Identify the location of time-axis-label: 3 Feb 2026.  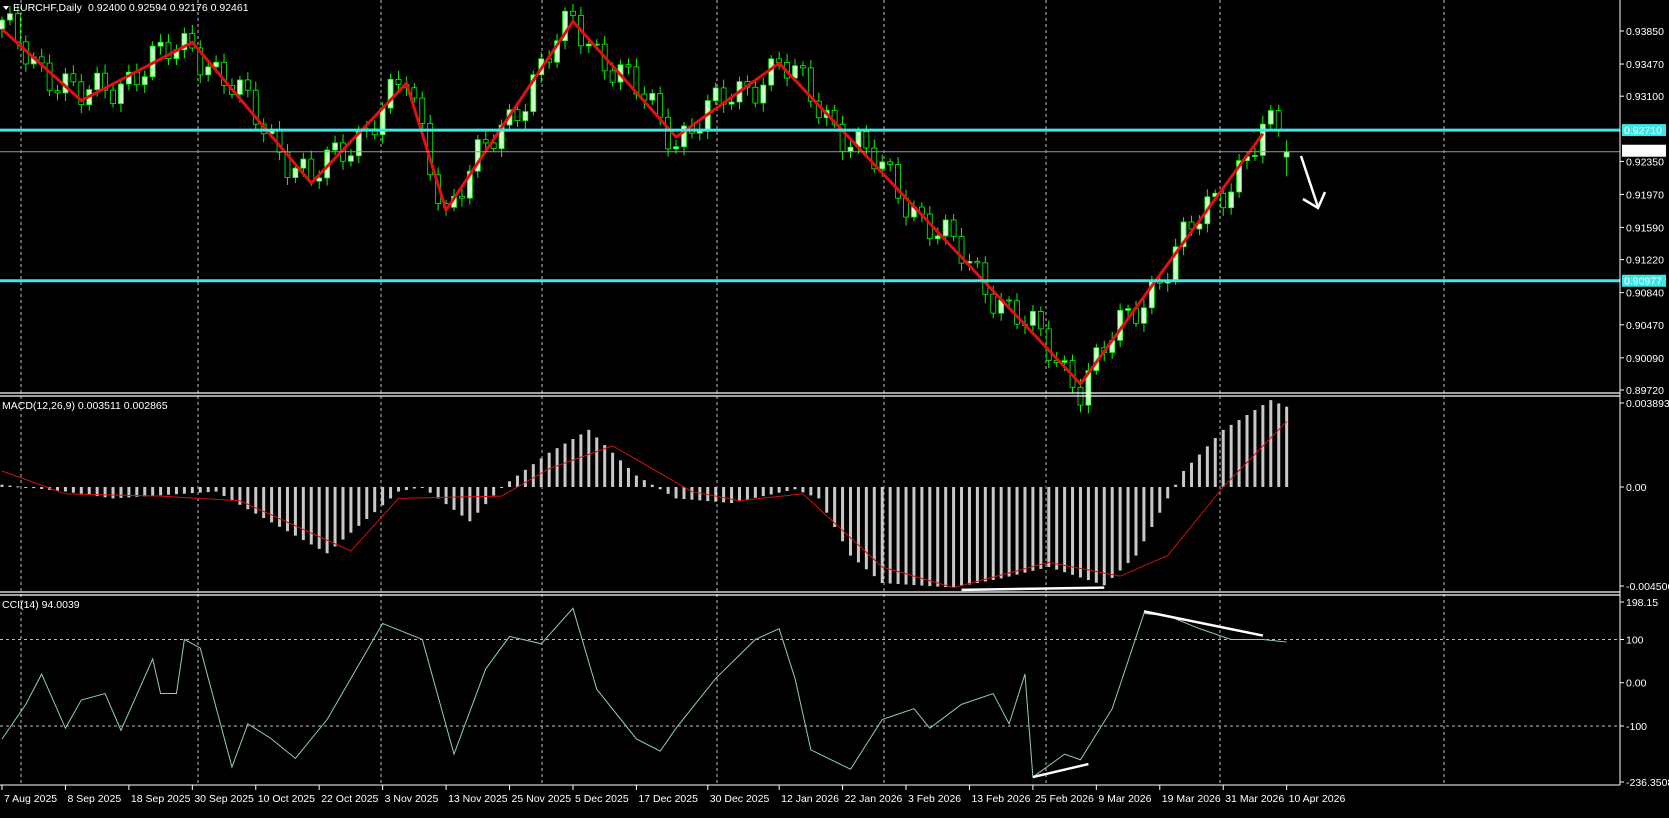
(934, 799).